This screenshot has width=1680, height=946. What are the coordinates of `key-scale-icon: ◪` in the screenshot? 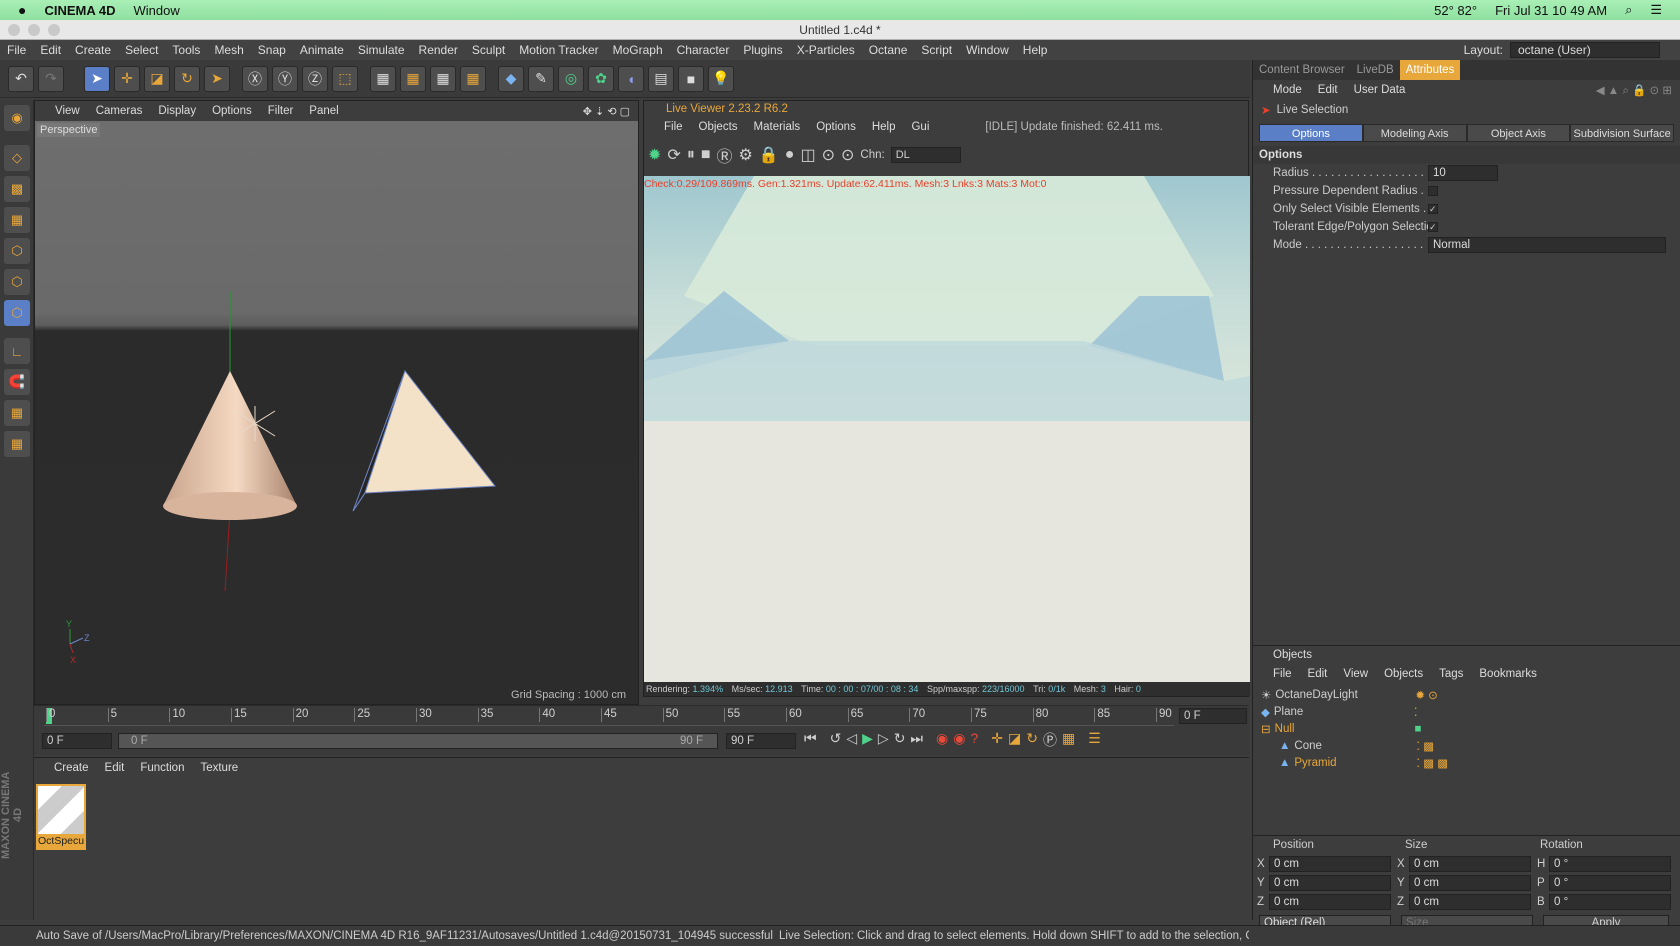 It's located at (1014, 740).